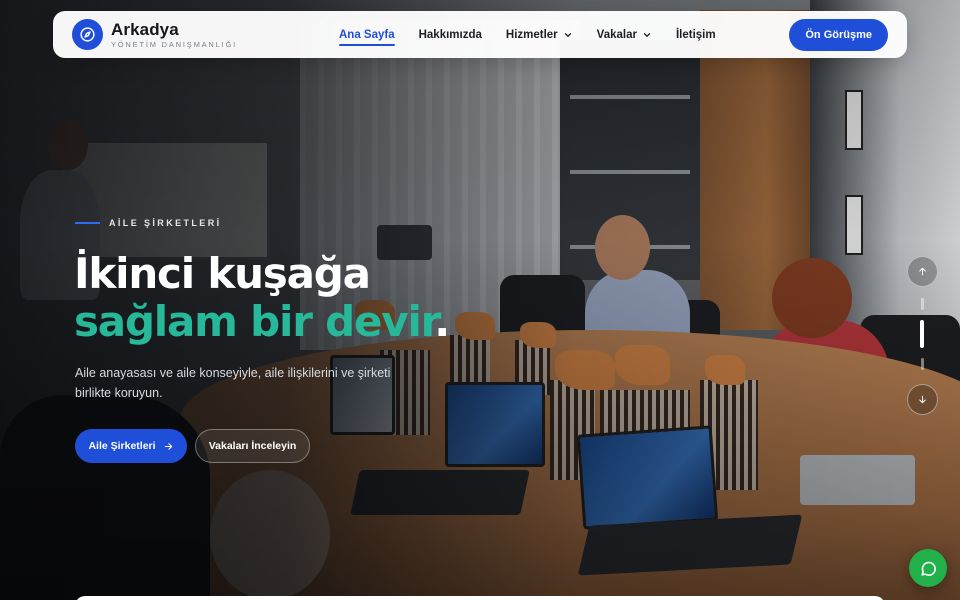  Describe the element at coordinates (222, 273) in the screenshot. I see `hero-title-line1: İkinci kuşağa` at that location.